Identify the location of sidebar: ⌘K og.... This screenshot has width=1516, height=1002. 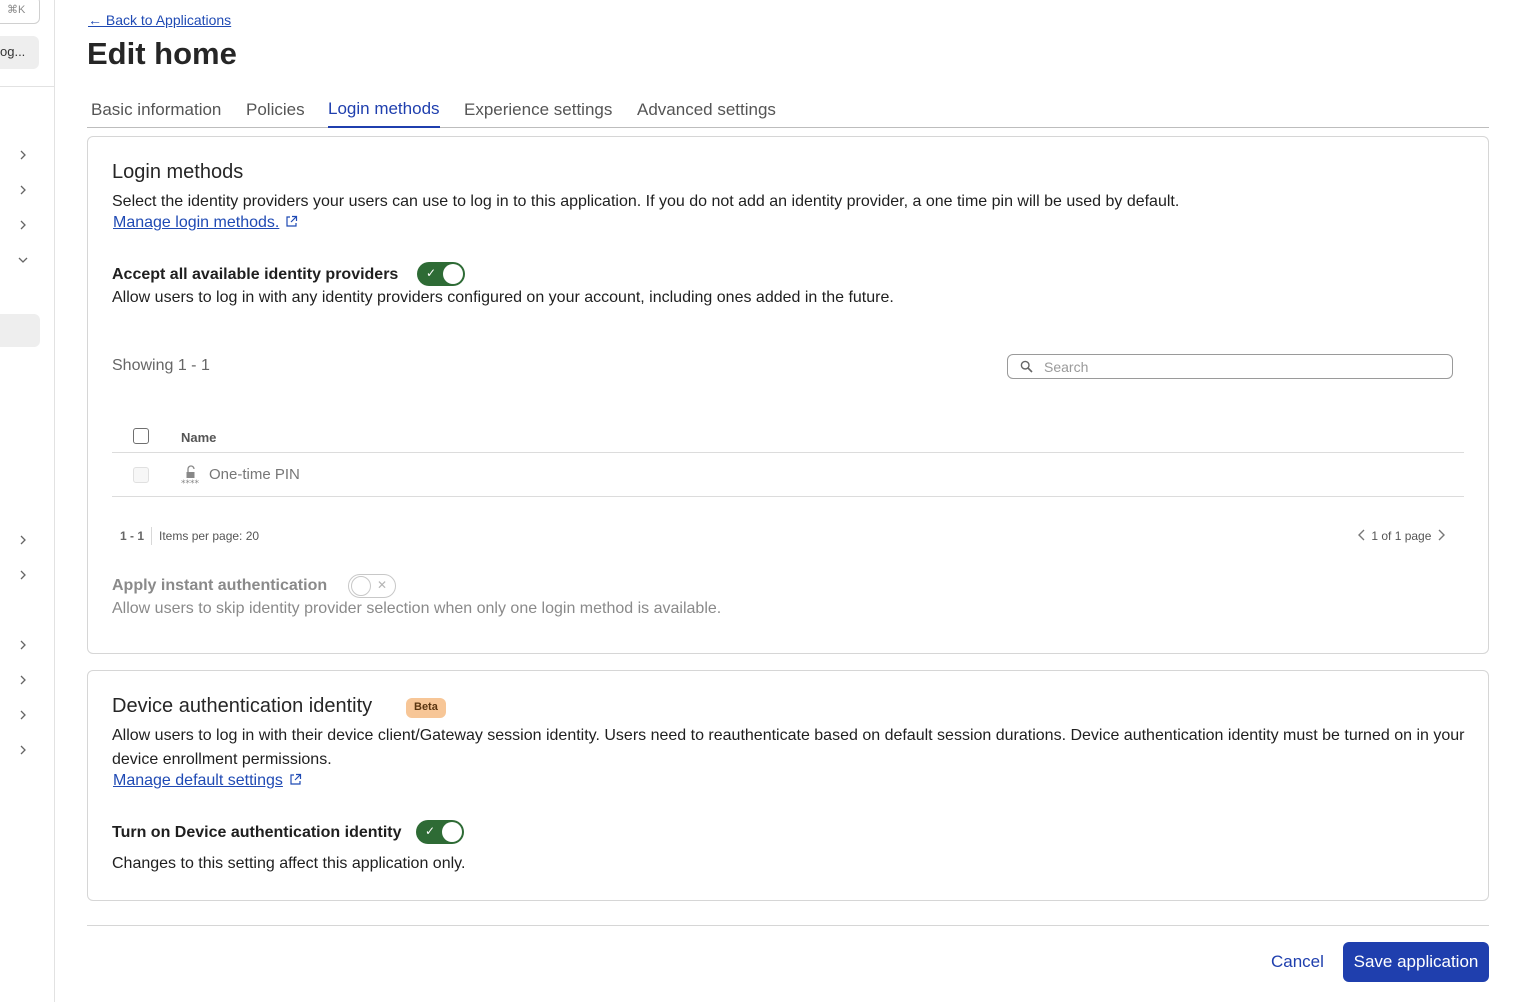
(27, 501).